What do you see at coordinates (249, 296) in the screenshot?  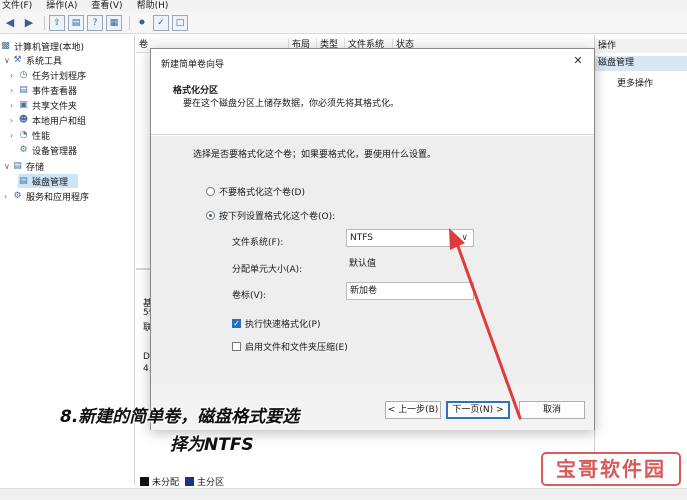 I see `volume-label-label: 卷标(V):` at bounding box center [249, 296].